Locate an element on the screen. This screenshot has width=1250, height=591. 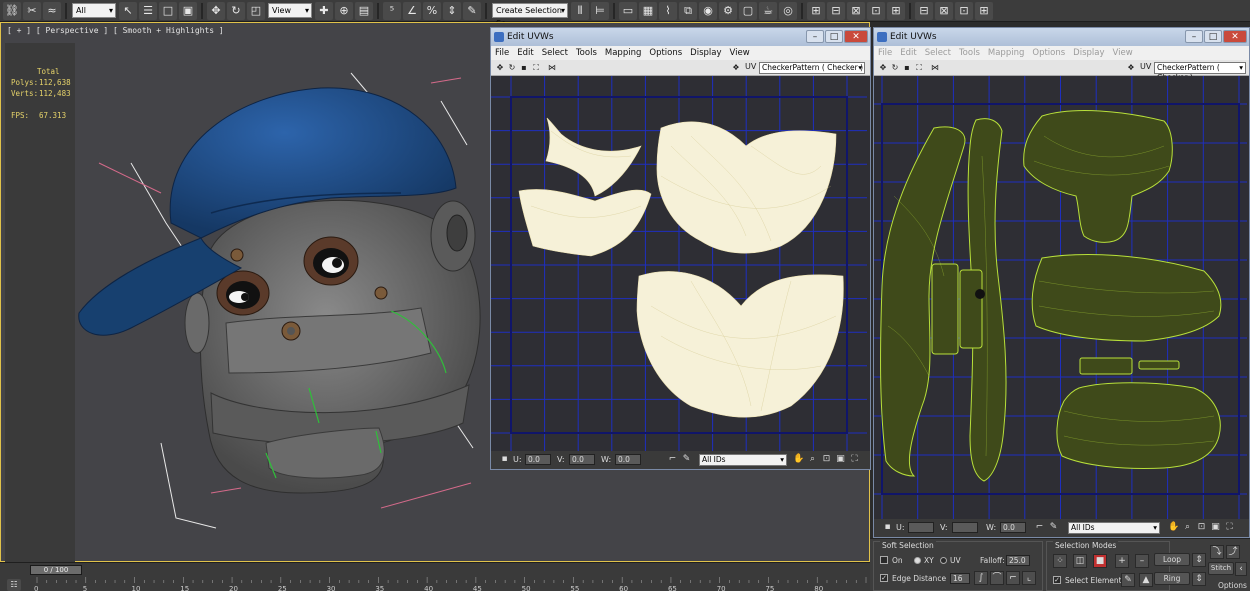
falloff-slow-icon: ⌐ is located at coordinates (1013, 578).